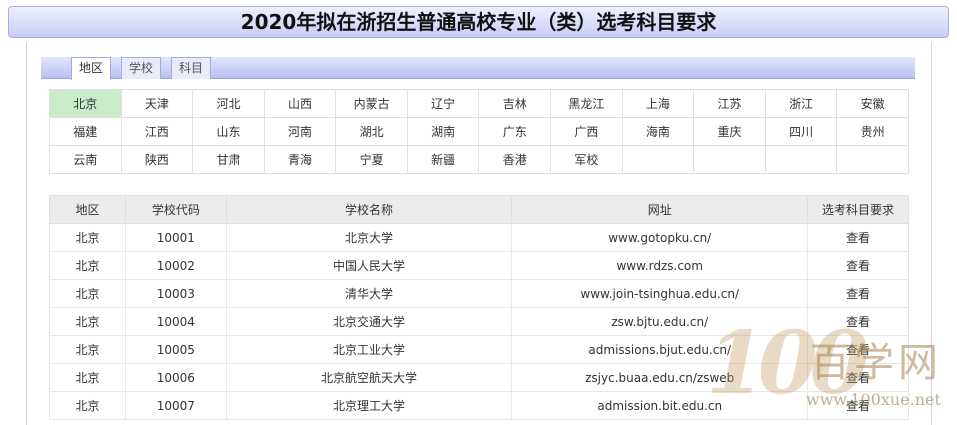  I want to click on region-cell: 贵州, so click(872, 131).